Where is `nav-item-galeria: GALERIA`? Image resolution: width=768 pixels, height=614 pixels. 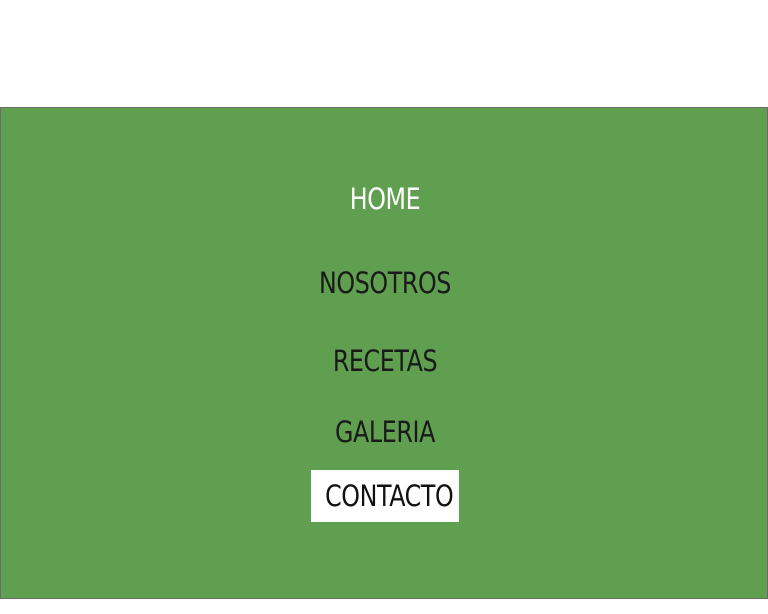 nav-item-galeria: GALERIA is located at coordinates (385, 432).